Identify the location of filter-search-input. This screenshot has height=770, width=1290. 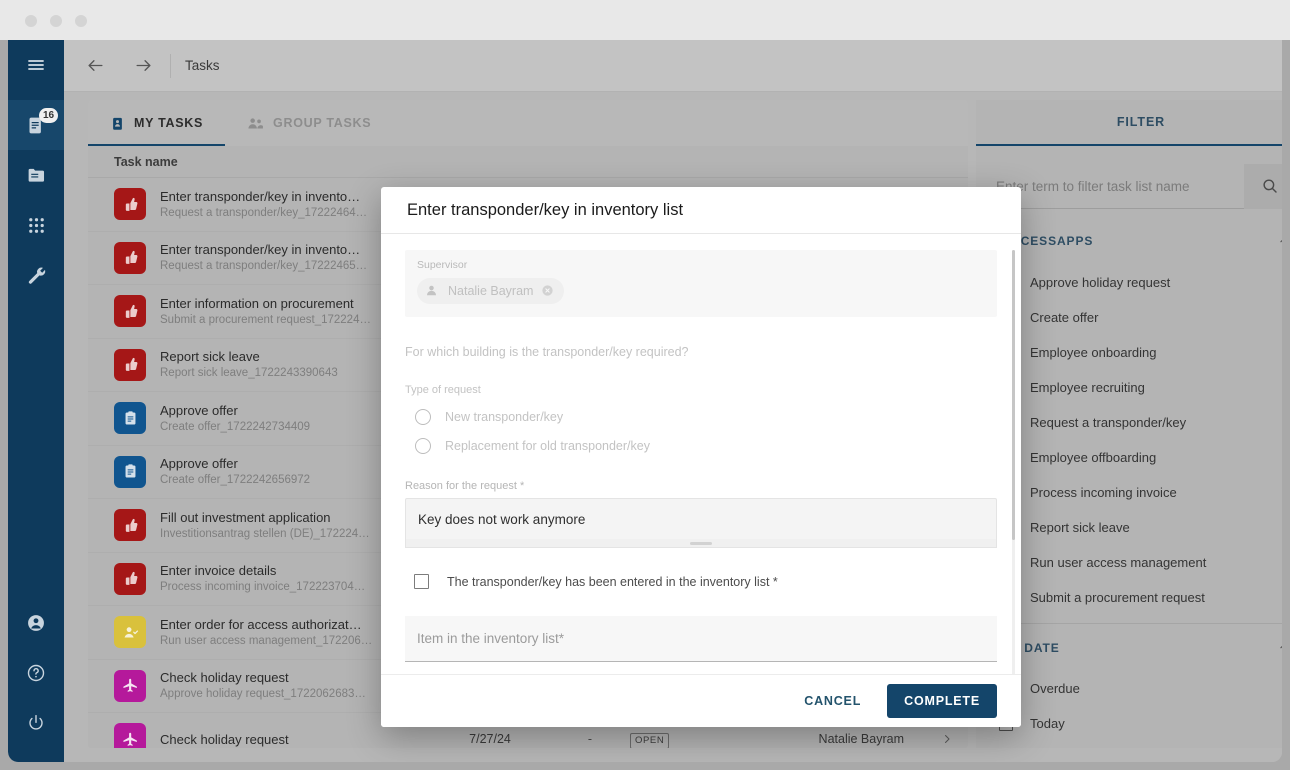
(1114, 186).